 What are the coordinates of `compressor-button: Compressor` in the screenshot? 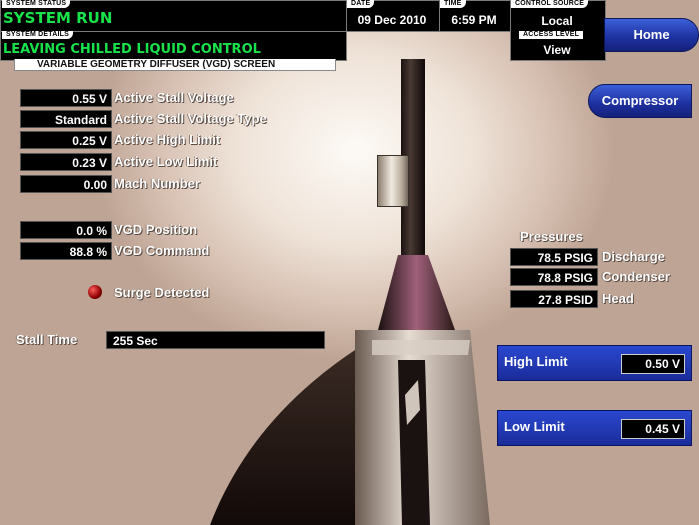 It's located at (640, 101).